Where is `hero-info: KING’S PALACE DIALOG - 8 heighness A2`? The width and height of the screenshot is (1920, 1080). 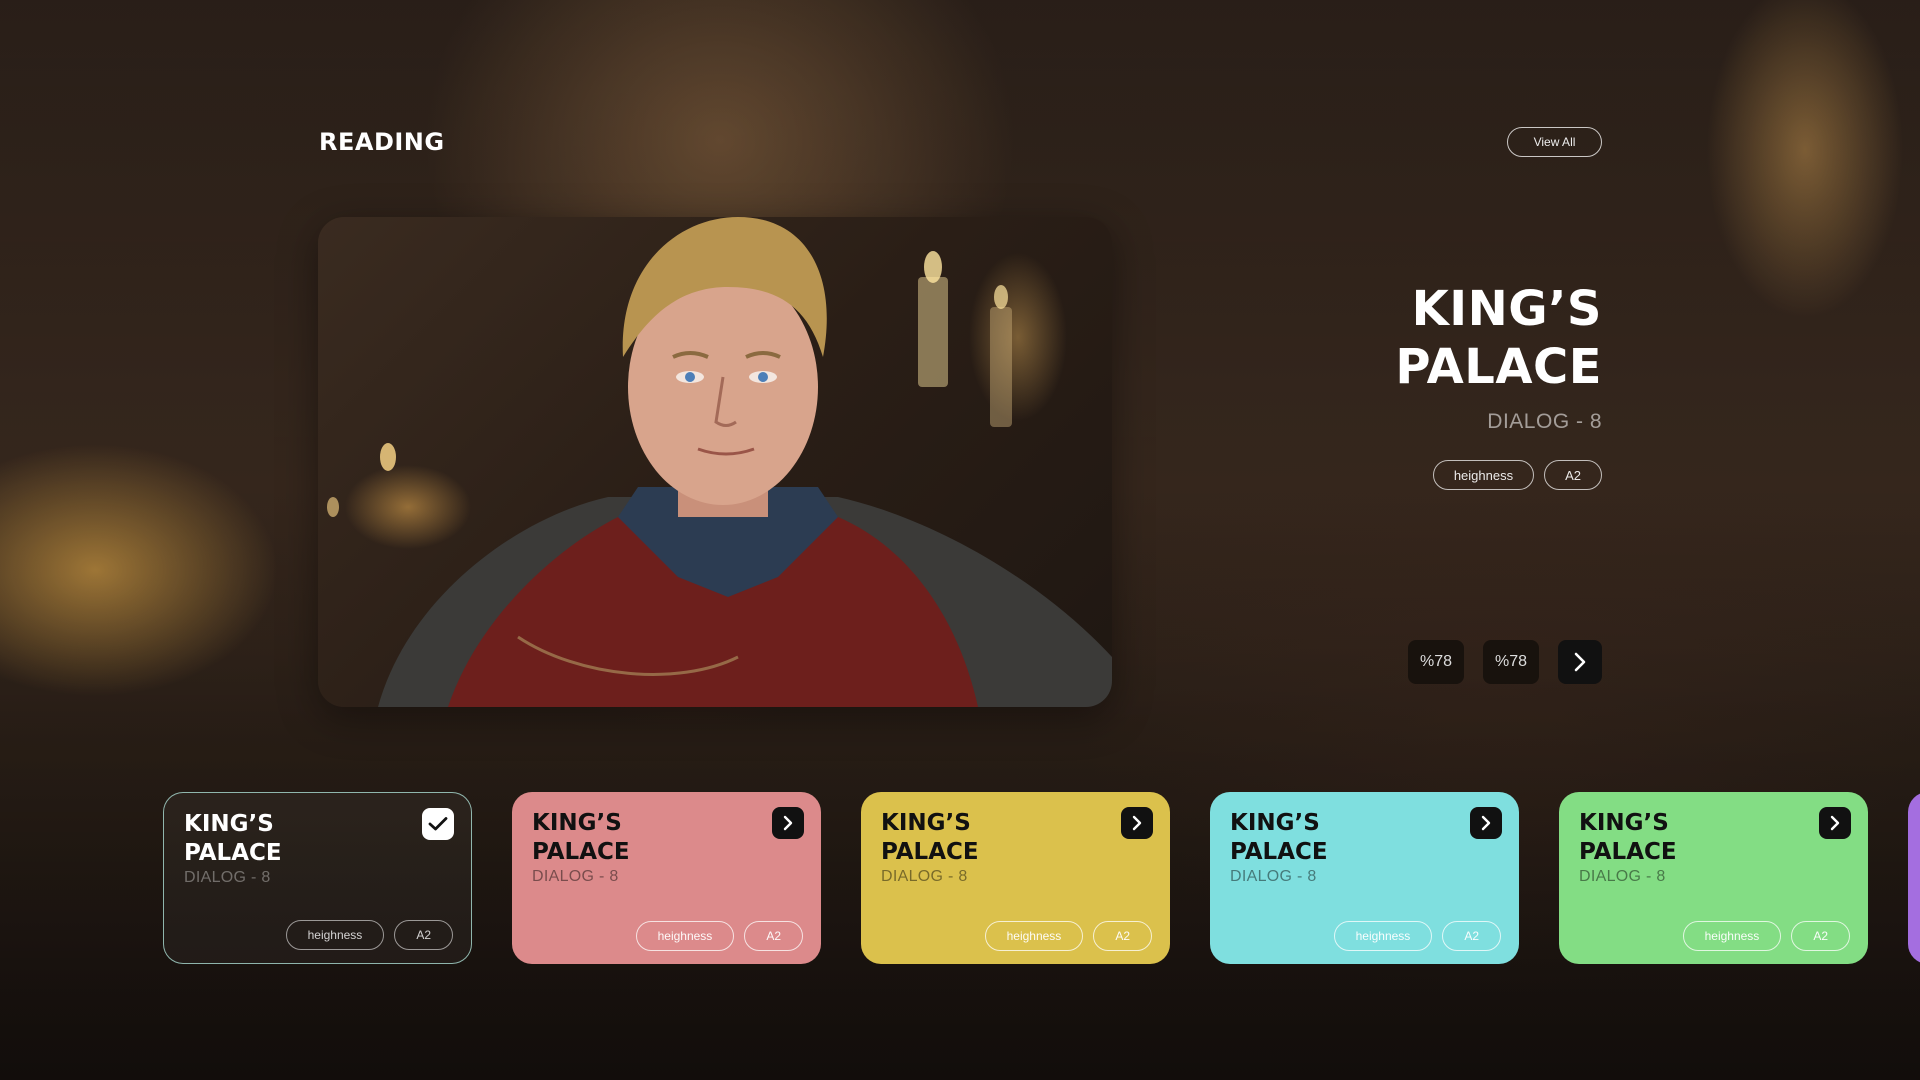 hero-info: KING’S PALACE DIALOG - 8 heighness A2 is located at coordinates (1402, 385).